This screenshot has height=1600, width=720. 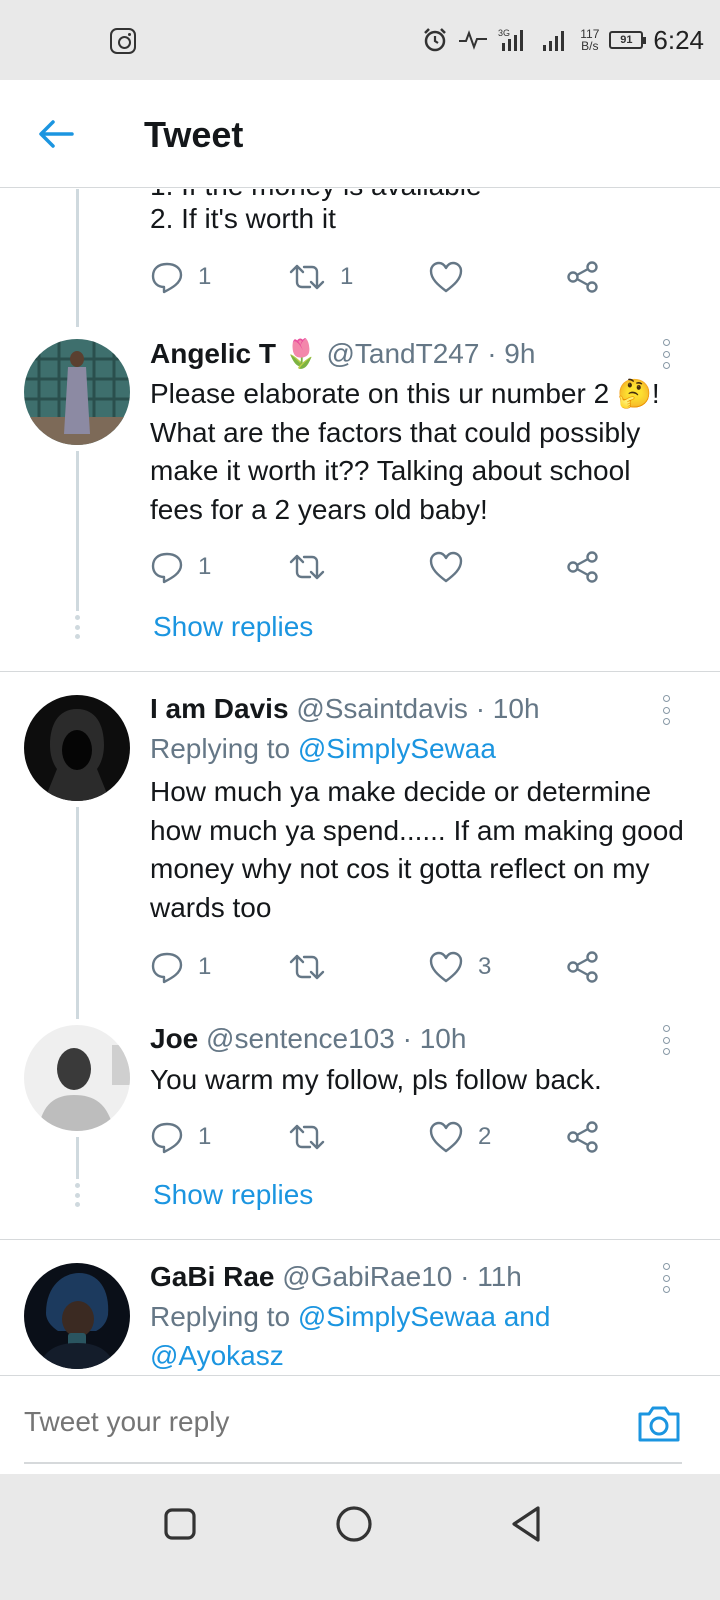 What do you see at coordinates (320, 277) in the screenshot?
I see `retweet-button: 1` at bounding box center [320, 277].